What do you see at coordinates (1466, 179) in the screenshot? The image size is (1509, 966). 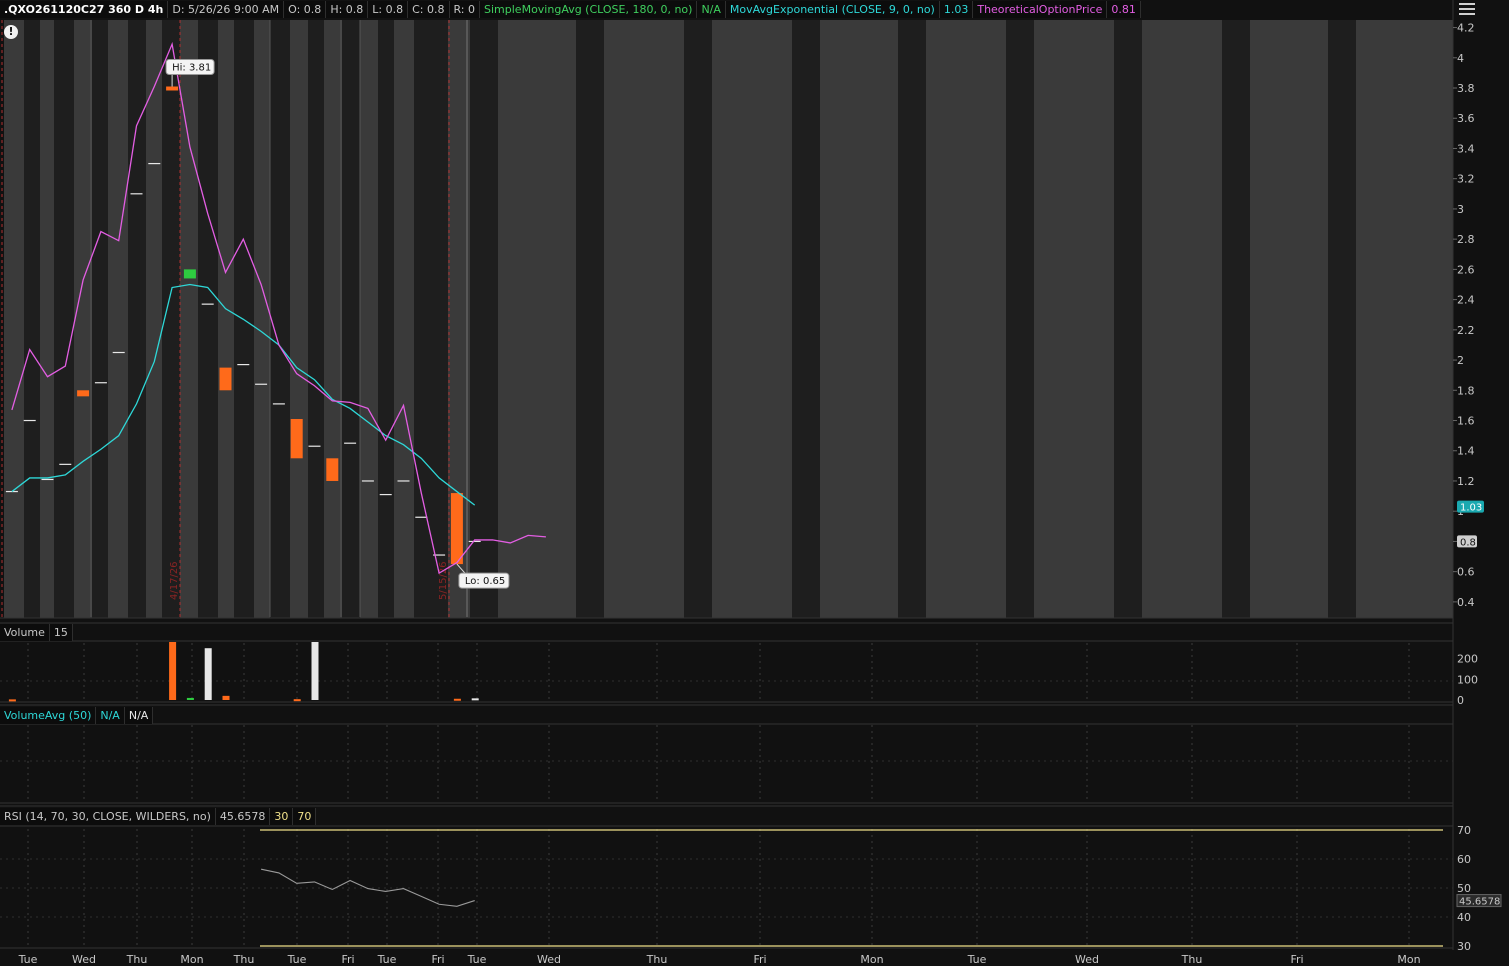 I see `axis-tick-label: 3.2` at bounding box center [1466, 179].